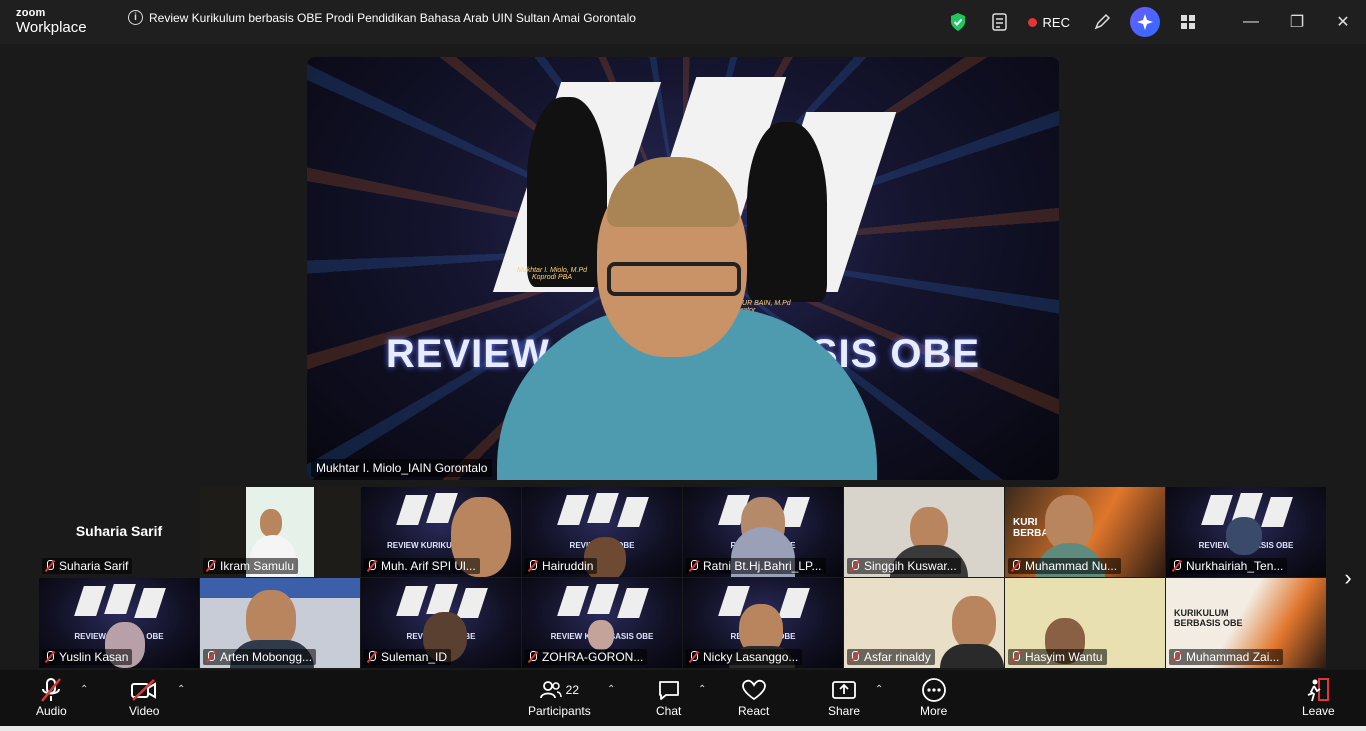 The width and height of the screenshot is (1366, 731). Describe the element at coordinates (702, 689) in the screenshot. I see `chat-options-caret: ⌃` at that location.